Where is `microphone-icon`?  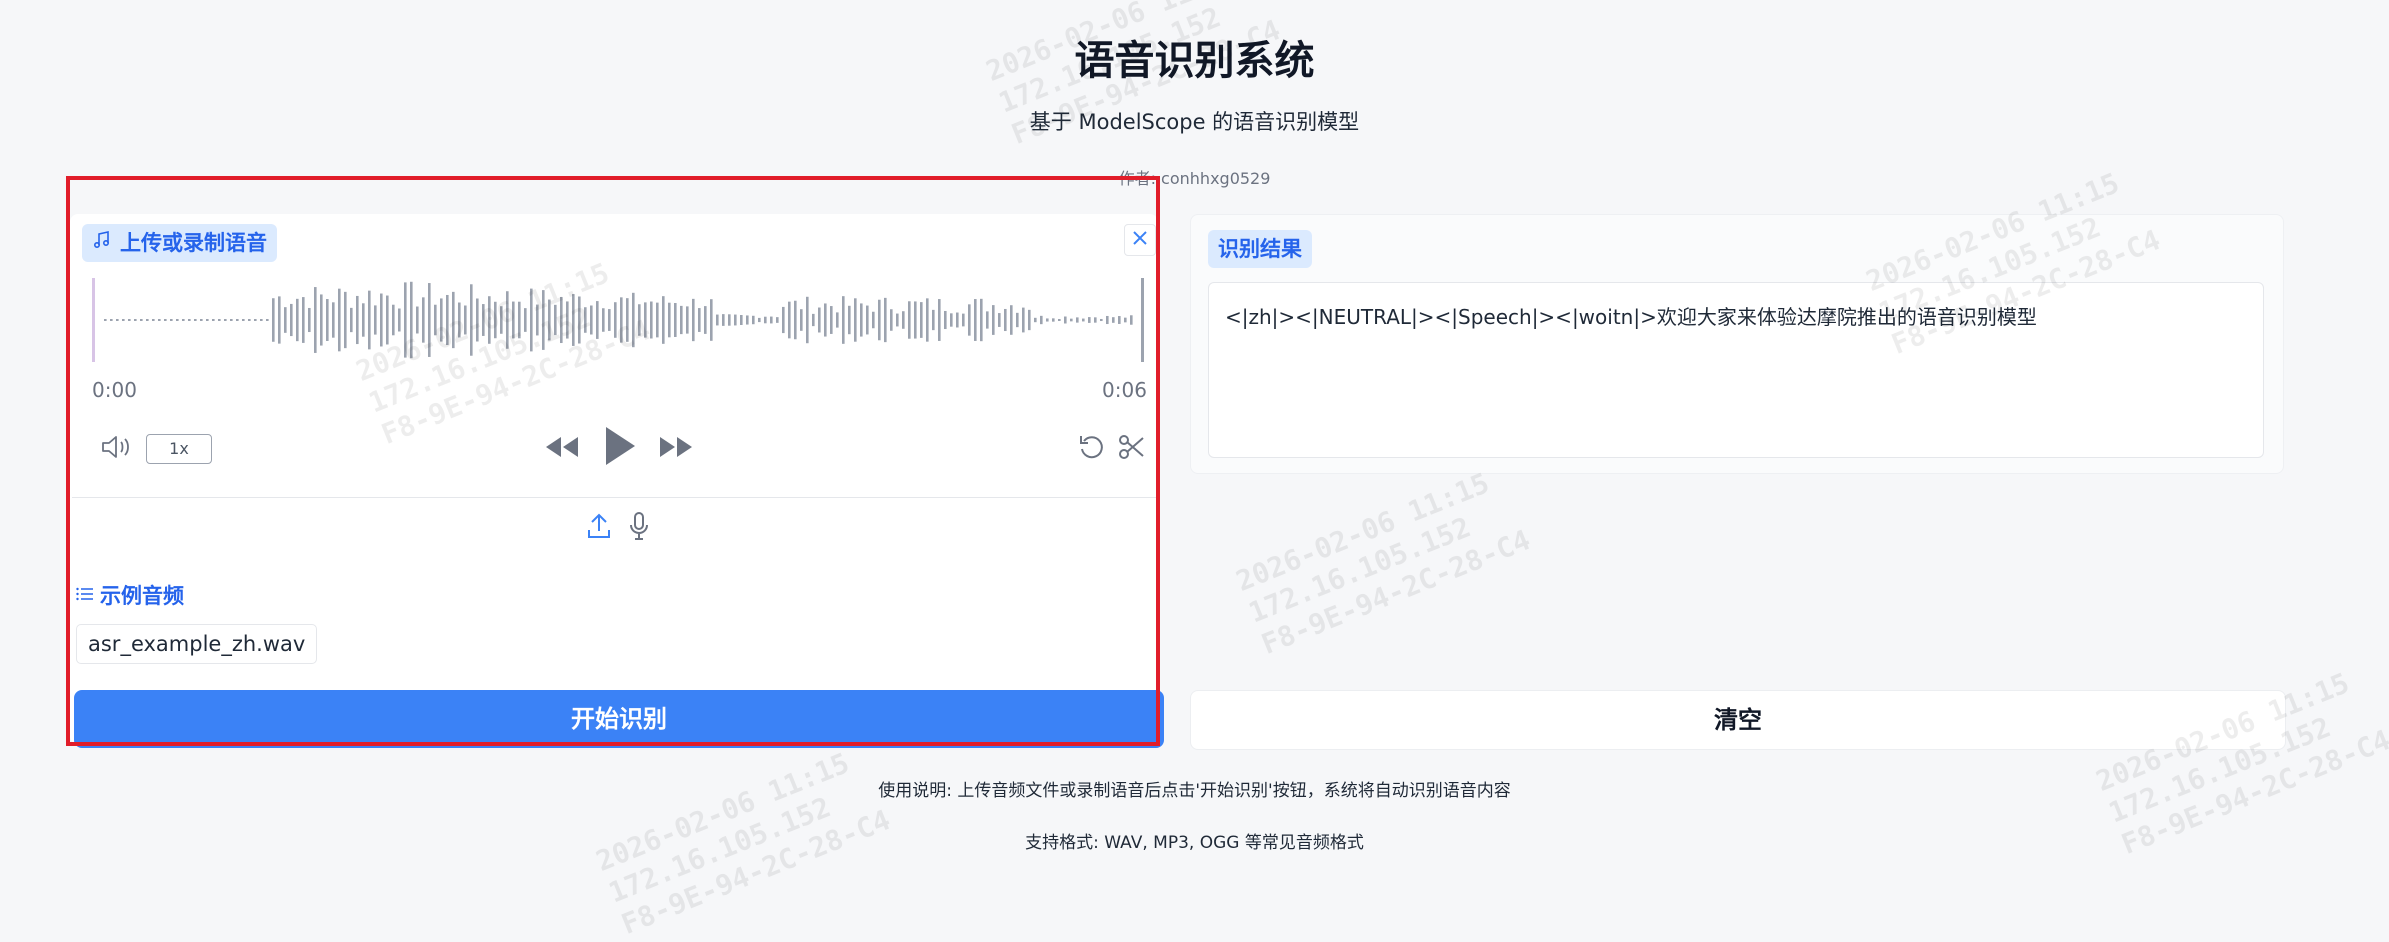 microphone-icon is located at coordinates (639, 528).